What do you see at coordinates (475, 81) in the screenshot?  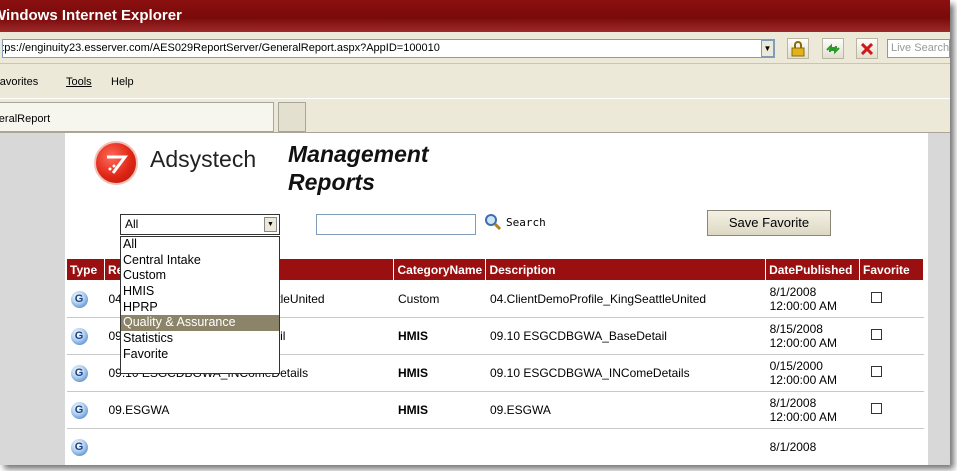 I see `menu-bar: Favorites Tools Help` at bounding box center [475, 81].